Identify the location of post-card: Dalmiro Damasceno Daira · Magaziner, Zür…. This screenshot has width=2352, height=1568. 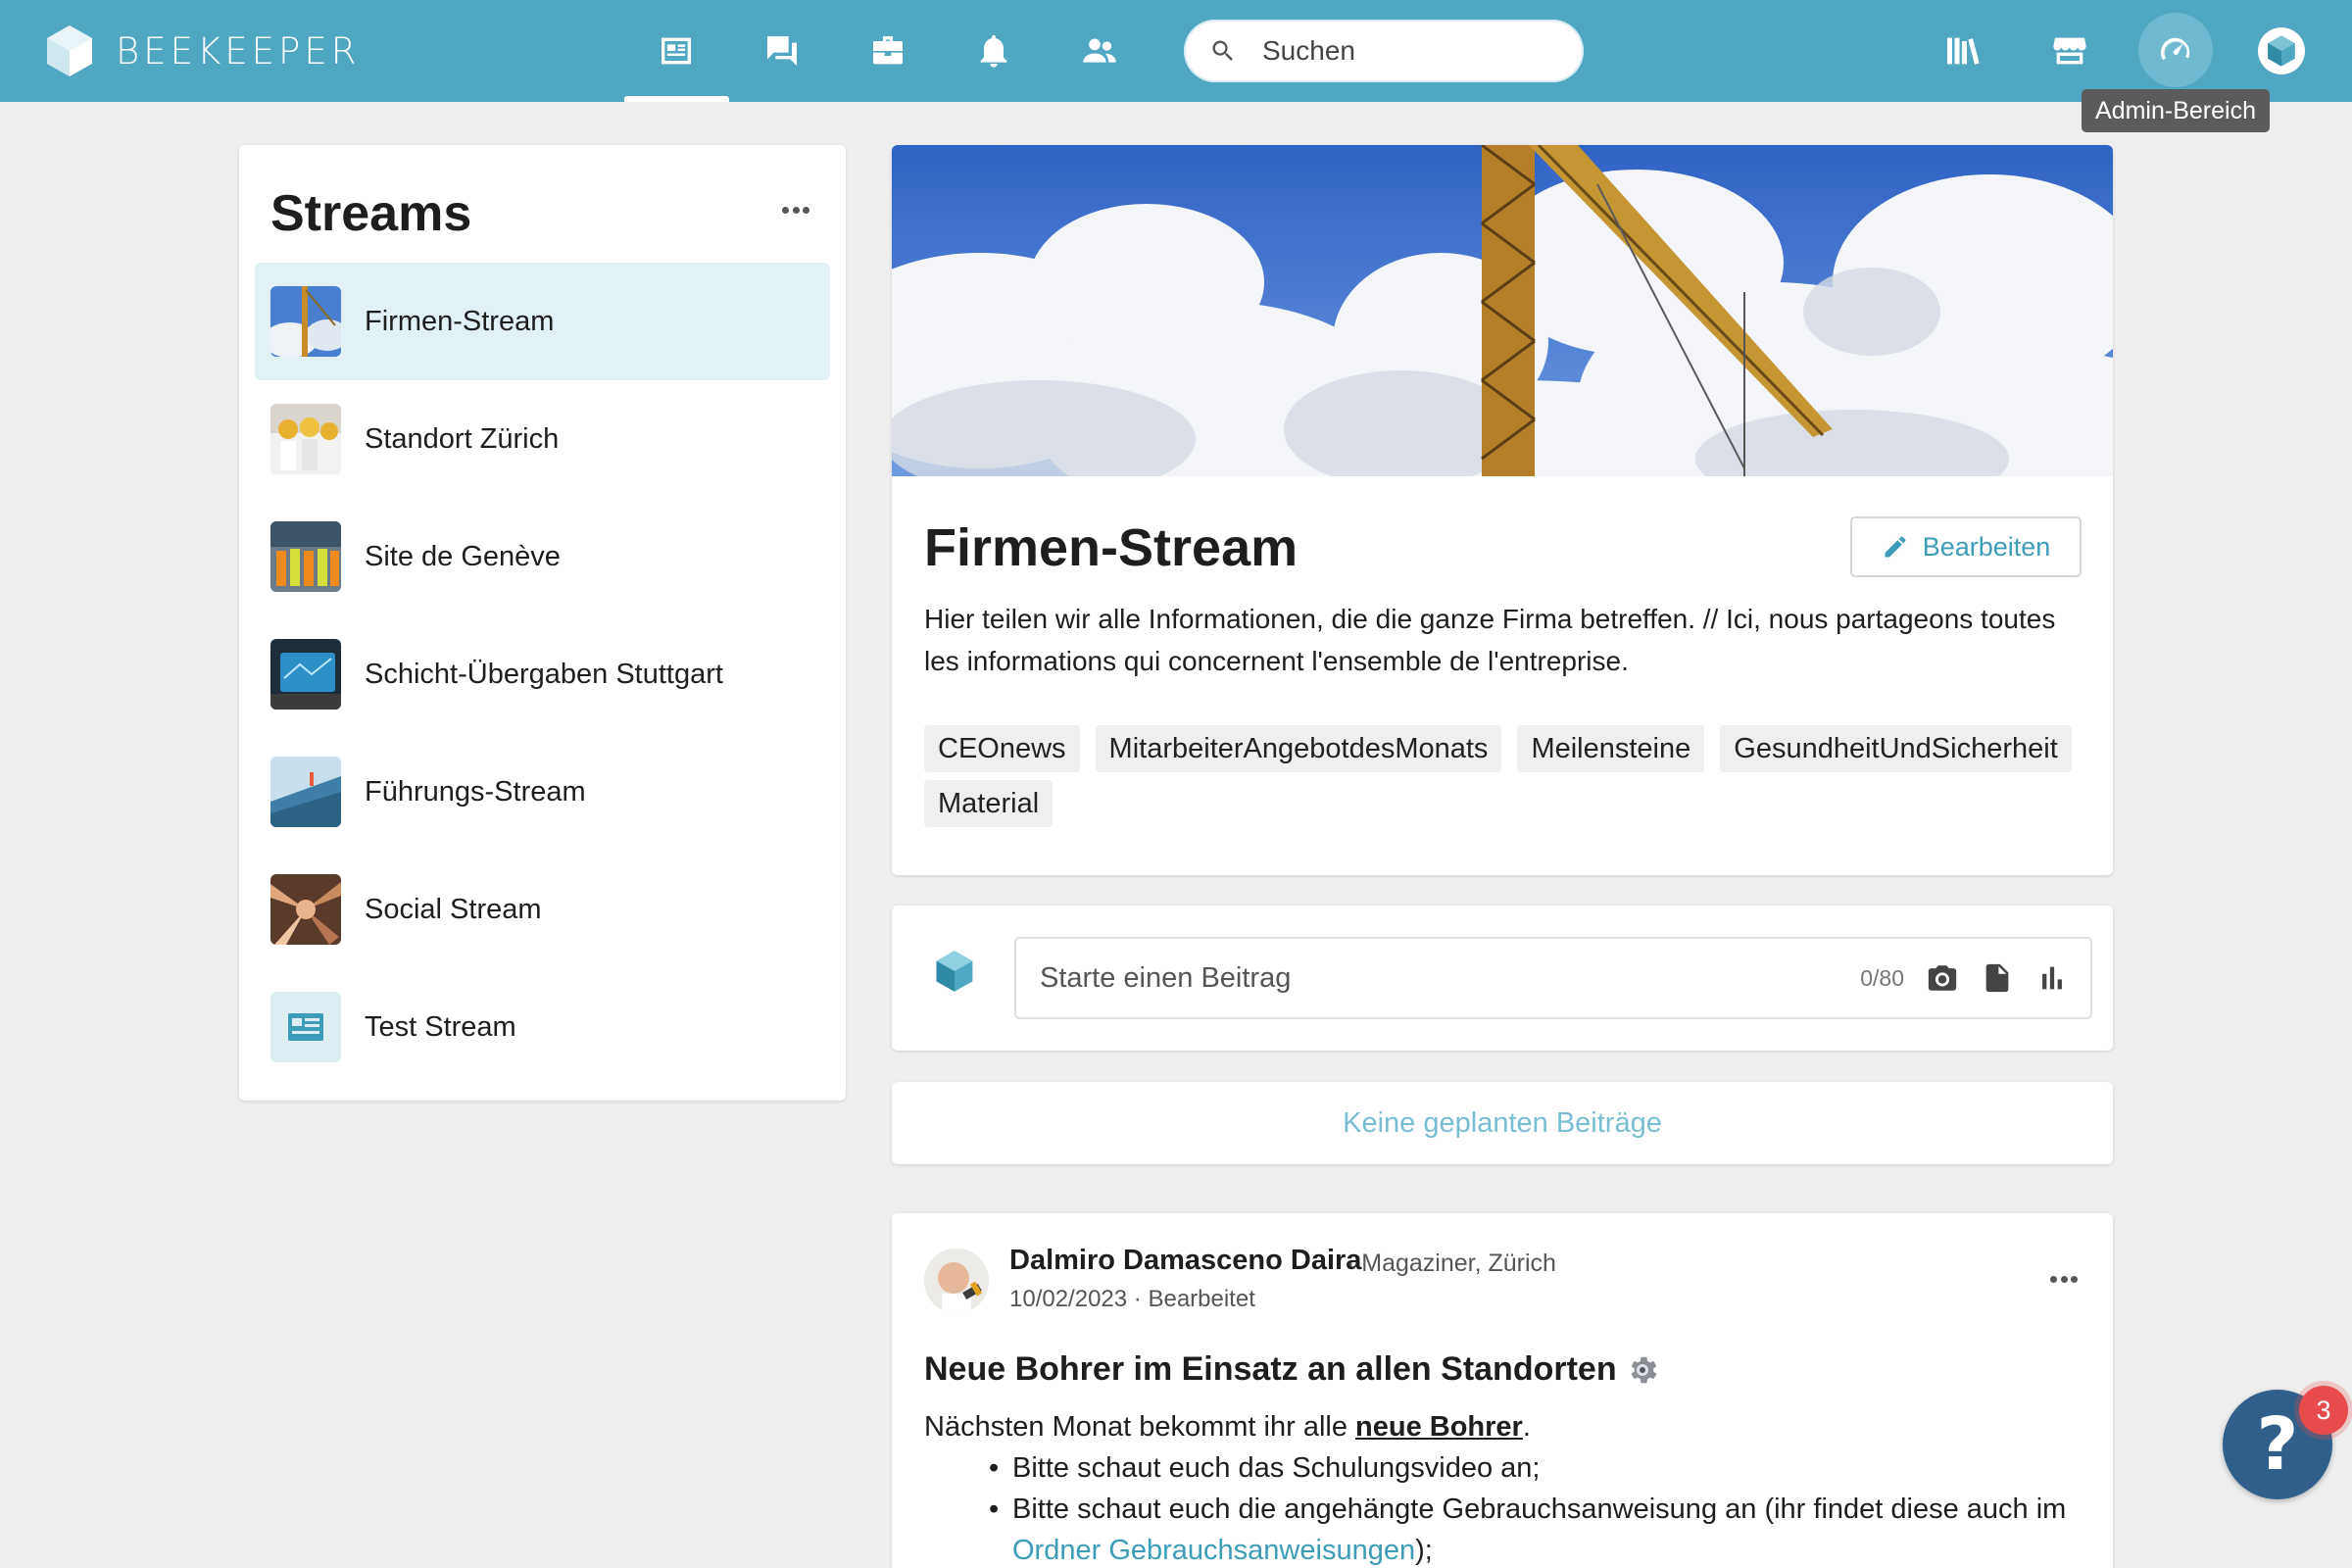
(1502, 1390).